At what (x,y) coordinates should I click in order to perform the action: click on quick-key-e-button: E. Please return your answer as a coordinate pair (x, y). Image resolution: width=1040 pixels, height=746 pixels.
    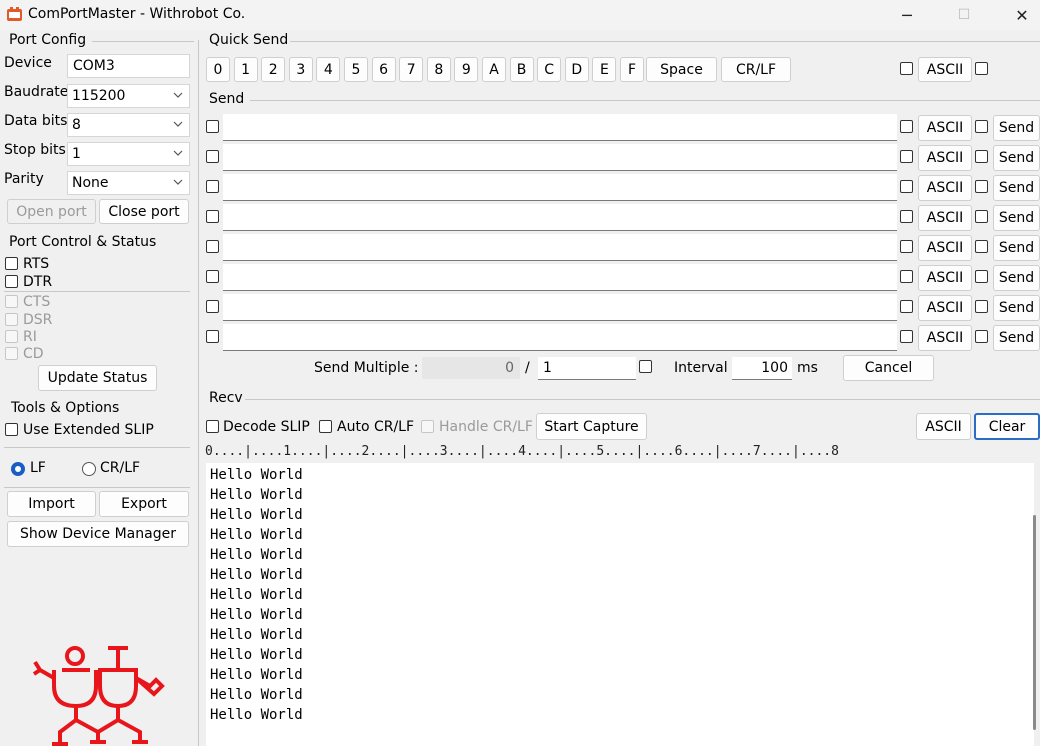
    Looking at the image, I should click on (604, 69).